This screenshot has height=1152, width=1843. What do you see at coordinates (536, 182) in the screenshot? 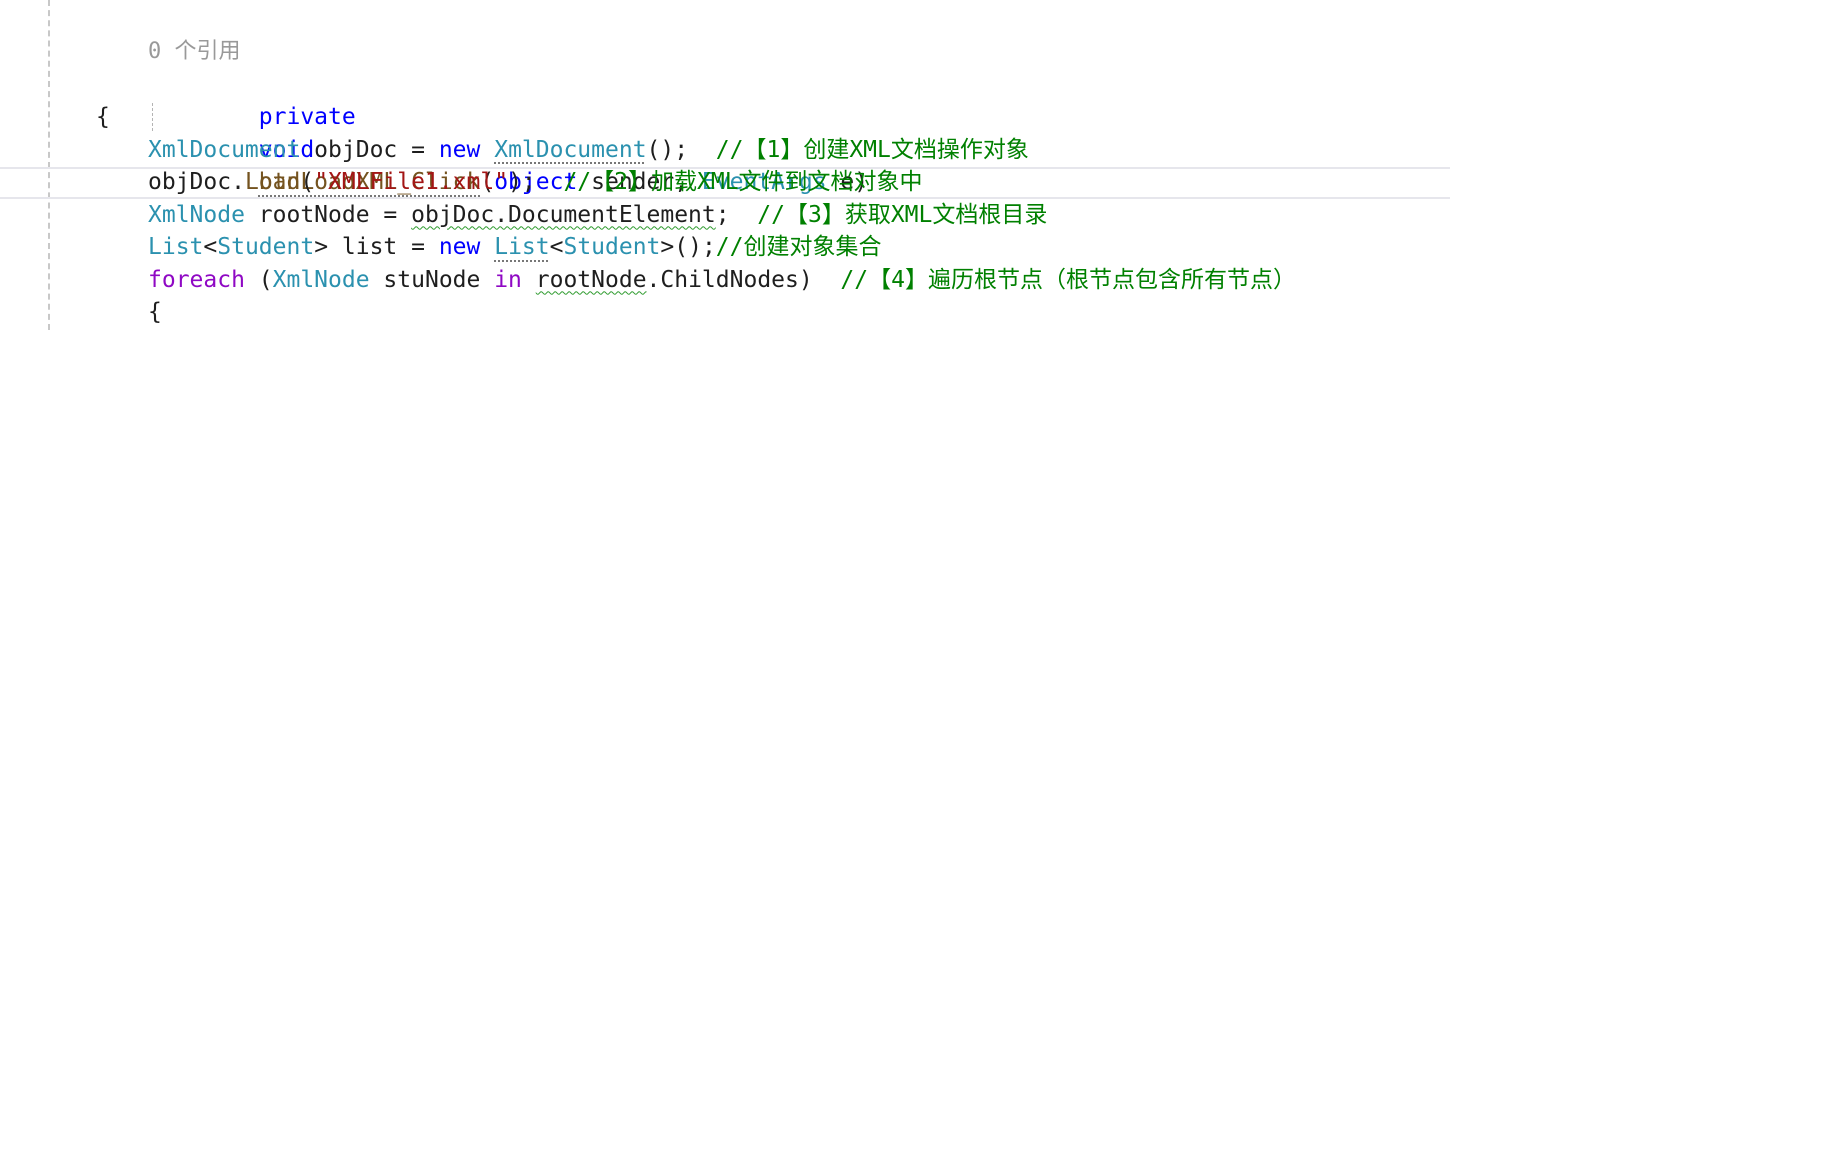
I see `call-tail: );` at bounding box center [536, 182].